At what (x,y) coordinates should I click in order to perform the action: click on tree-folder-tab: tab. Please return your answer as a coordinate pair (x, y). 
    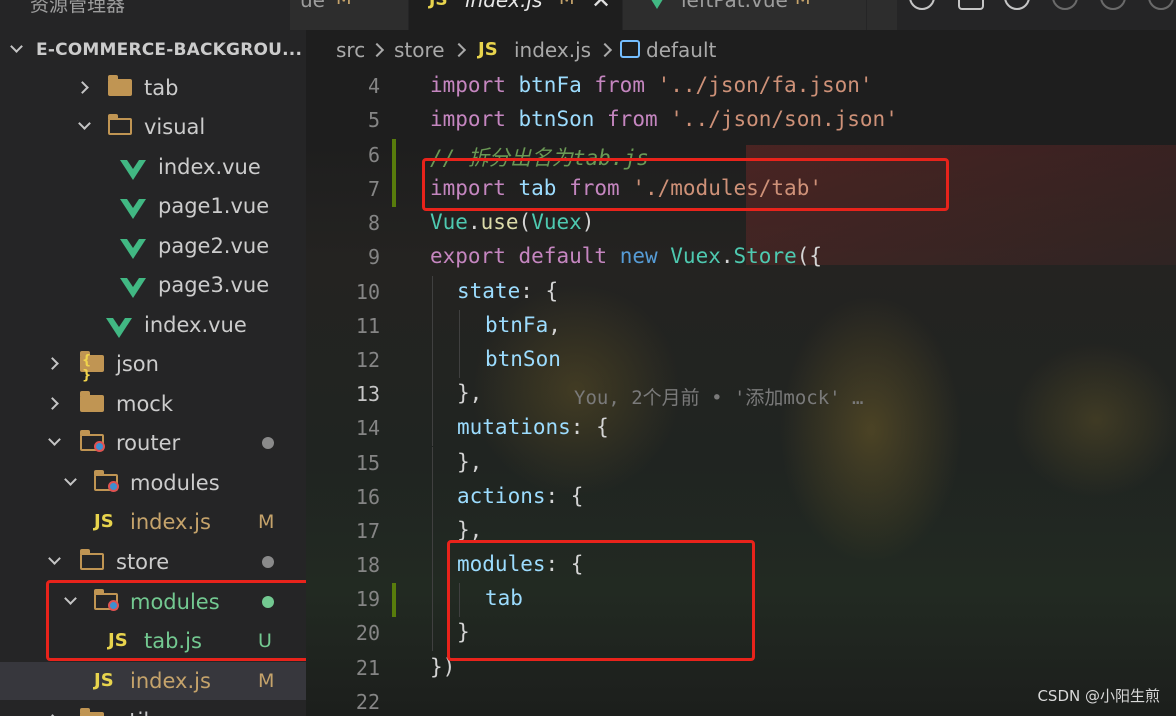
    Looking at the image, I should click on (153, 88).